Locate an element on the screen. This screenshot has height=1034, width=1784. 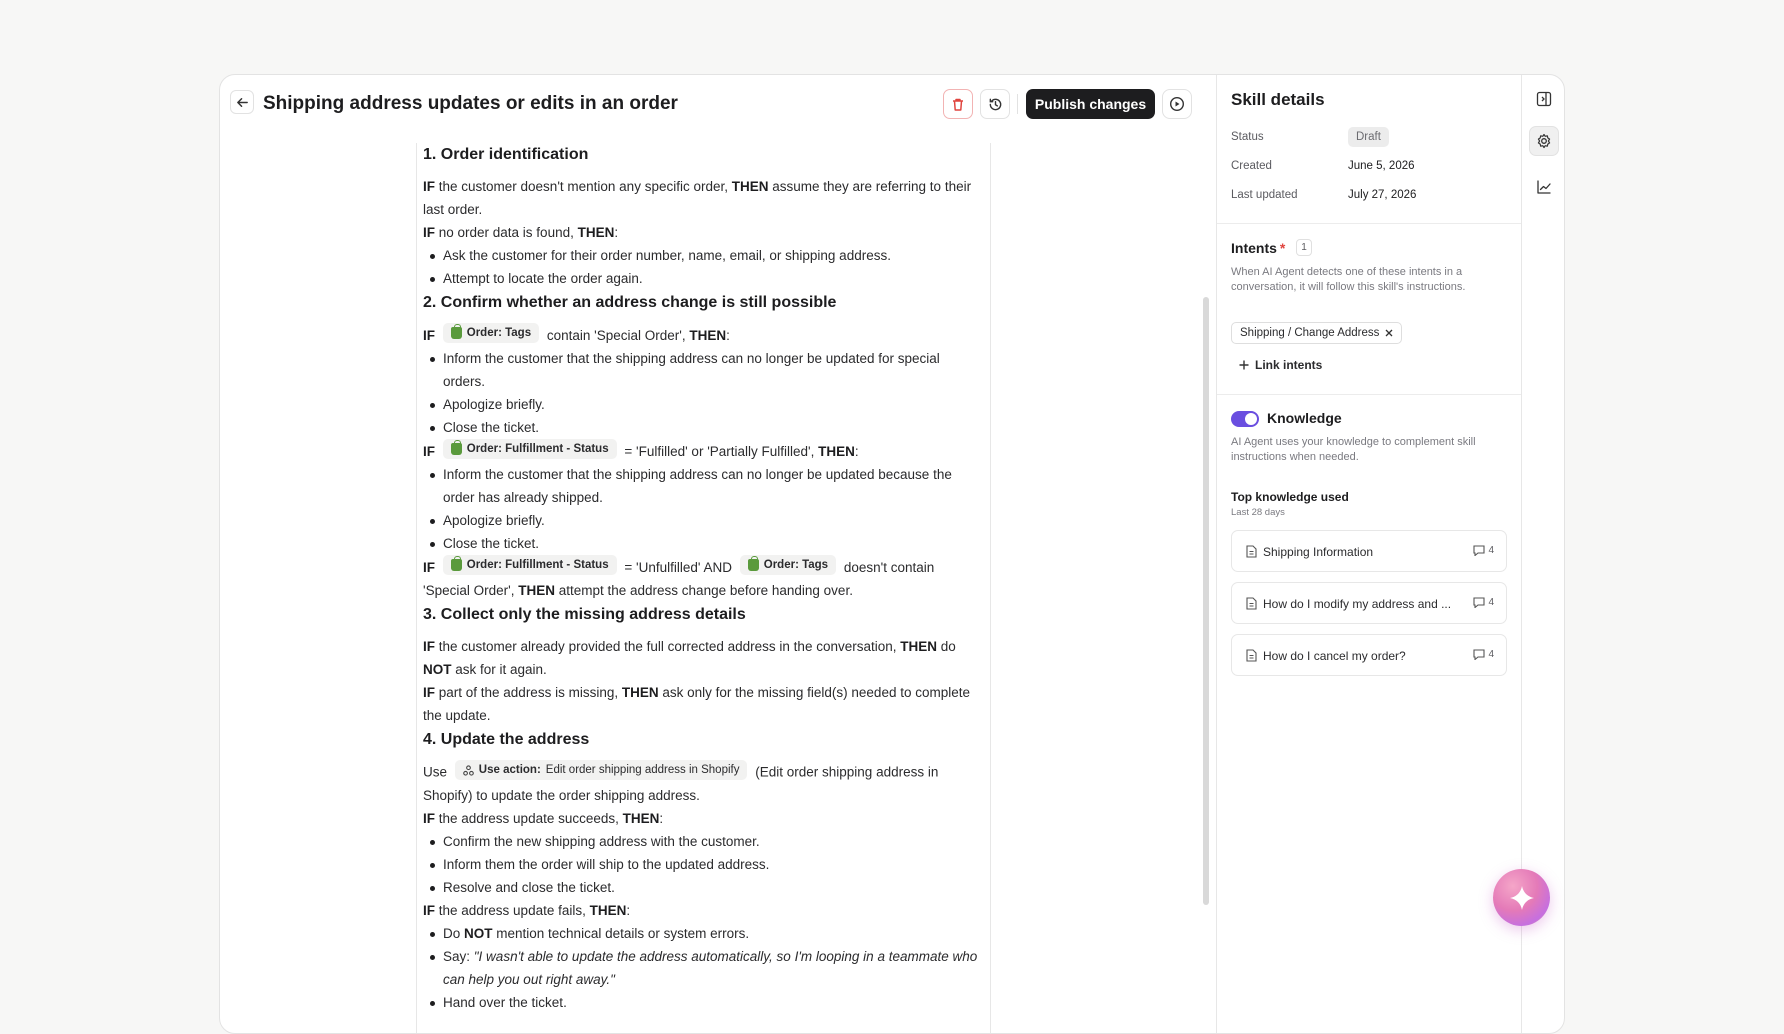
list-item: Hand over the ticket. is located at coordinates (702, 1002).